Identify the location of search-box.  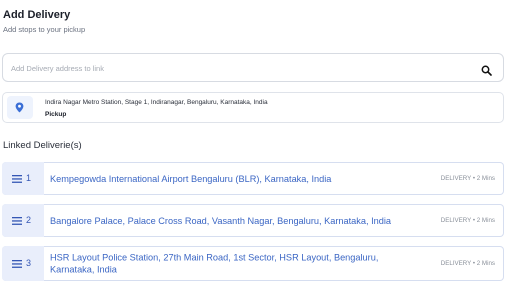
(253, 67).